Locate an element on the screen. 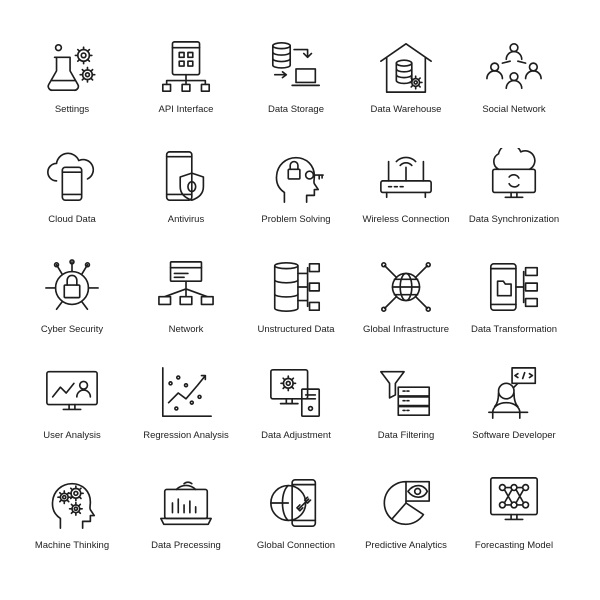 The image size is (600, 600). monitor-network-icon is located at coordinates (514, 499).